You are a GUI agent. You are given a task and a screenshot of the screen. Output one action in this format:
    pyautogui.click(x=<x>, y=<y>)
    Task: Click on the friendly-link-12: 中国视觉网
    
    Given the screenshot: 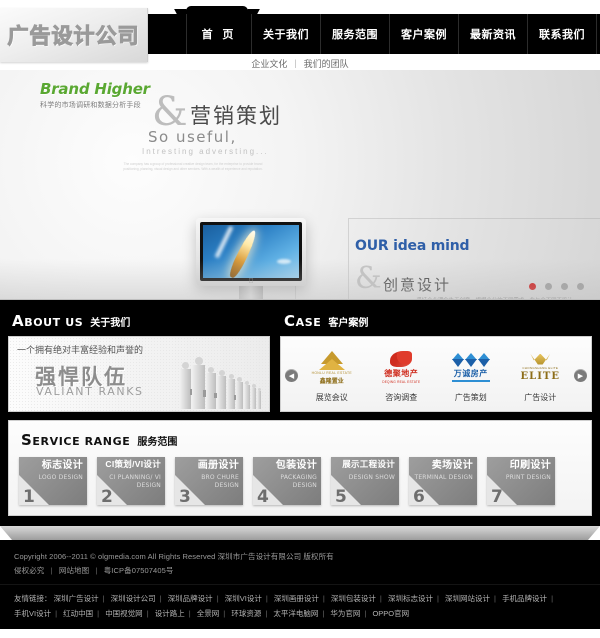 What is the action you would take?
    pyautogui.click(x=124, y=613)
    